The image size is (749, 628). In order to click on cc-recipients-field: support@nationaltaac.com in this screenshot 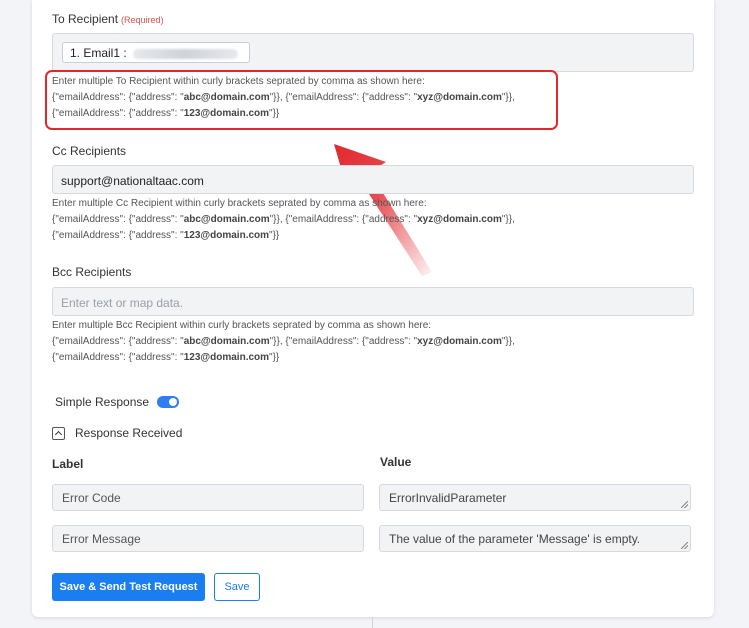, I will do `click(373, 179)`.